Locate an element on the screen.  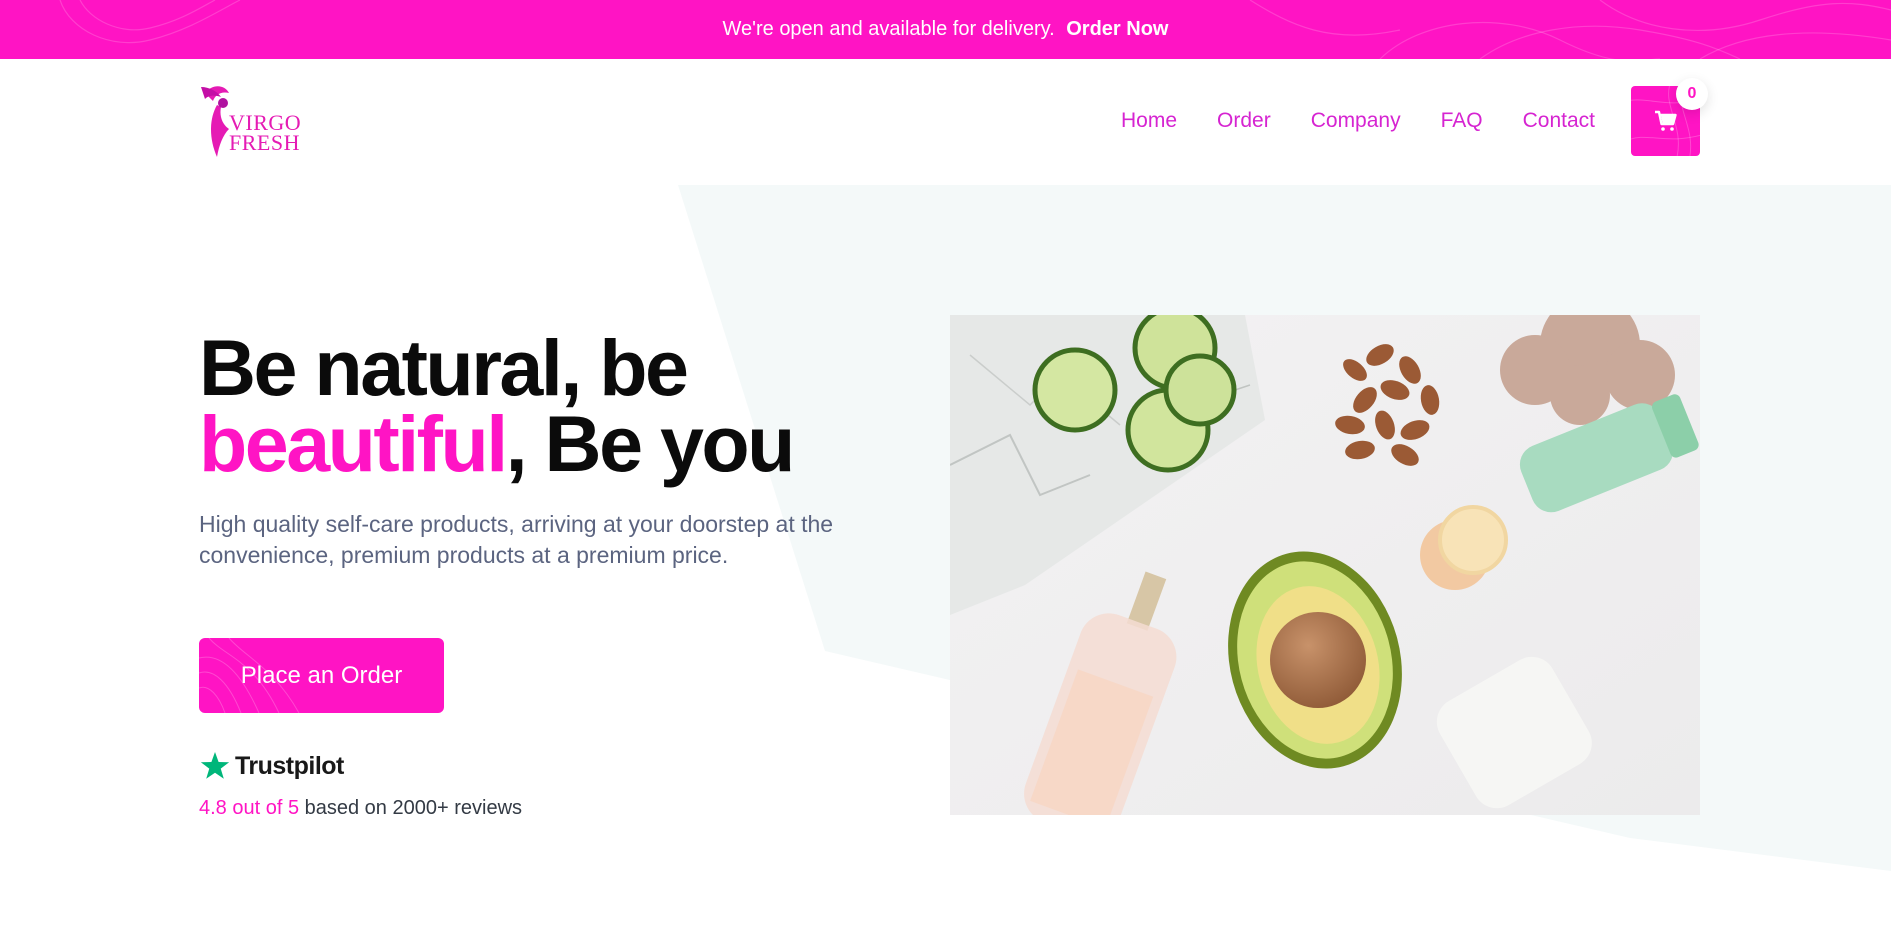
hero-title-highlight: beautiful is located at coordinates (353, 443).